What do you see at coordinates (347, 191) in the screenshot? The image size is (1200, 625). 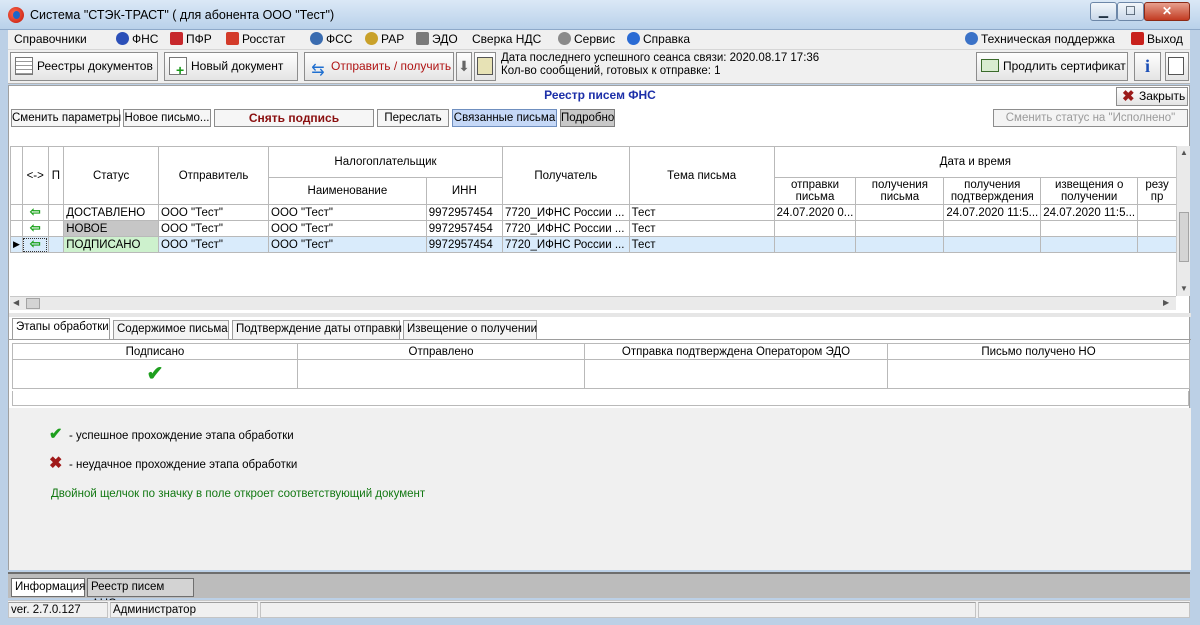 I see `taxpayer-name-header: Наименование` at bounding box center [347, 191].